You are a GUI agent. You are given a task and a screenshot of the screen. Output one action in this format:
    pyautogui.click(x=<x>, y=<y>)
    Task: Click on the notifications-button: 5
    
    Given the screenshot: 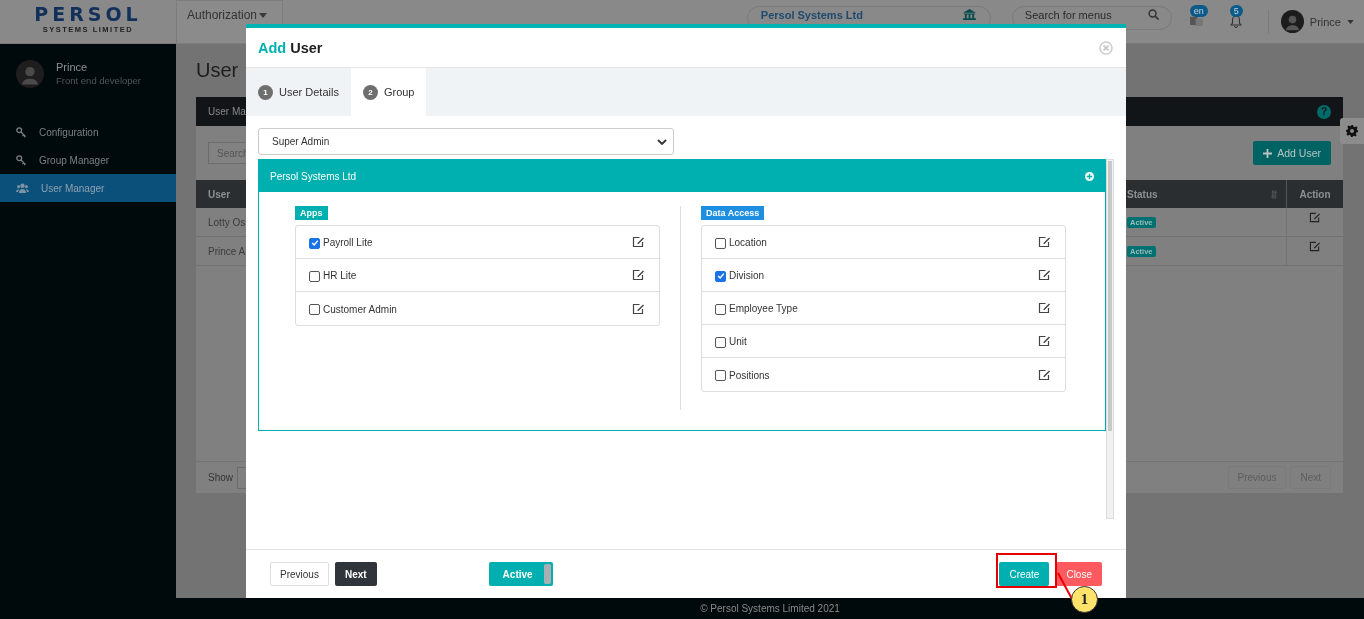 What is the action you would take?
    pyautogui.click(x=1237, y=16)
    